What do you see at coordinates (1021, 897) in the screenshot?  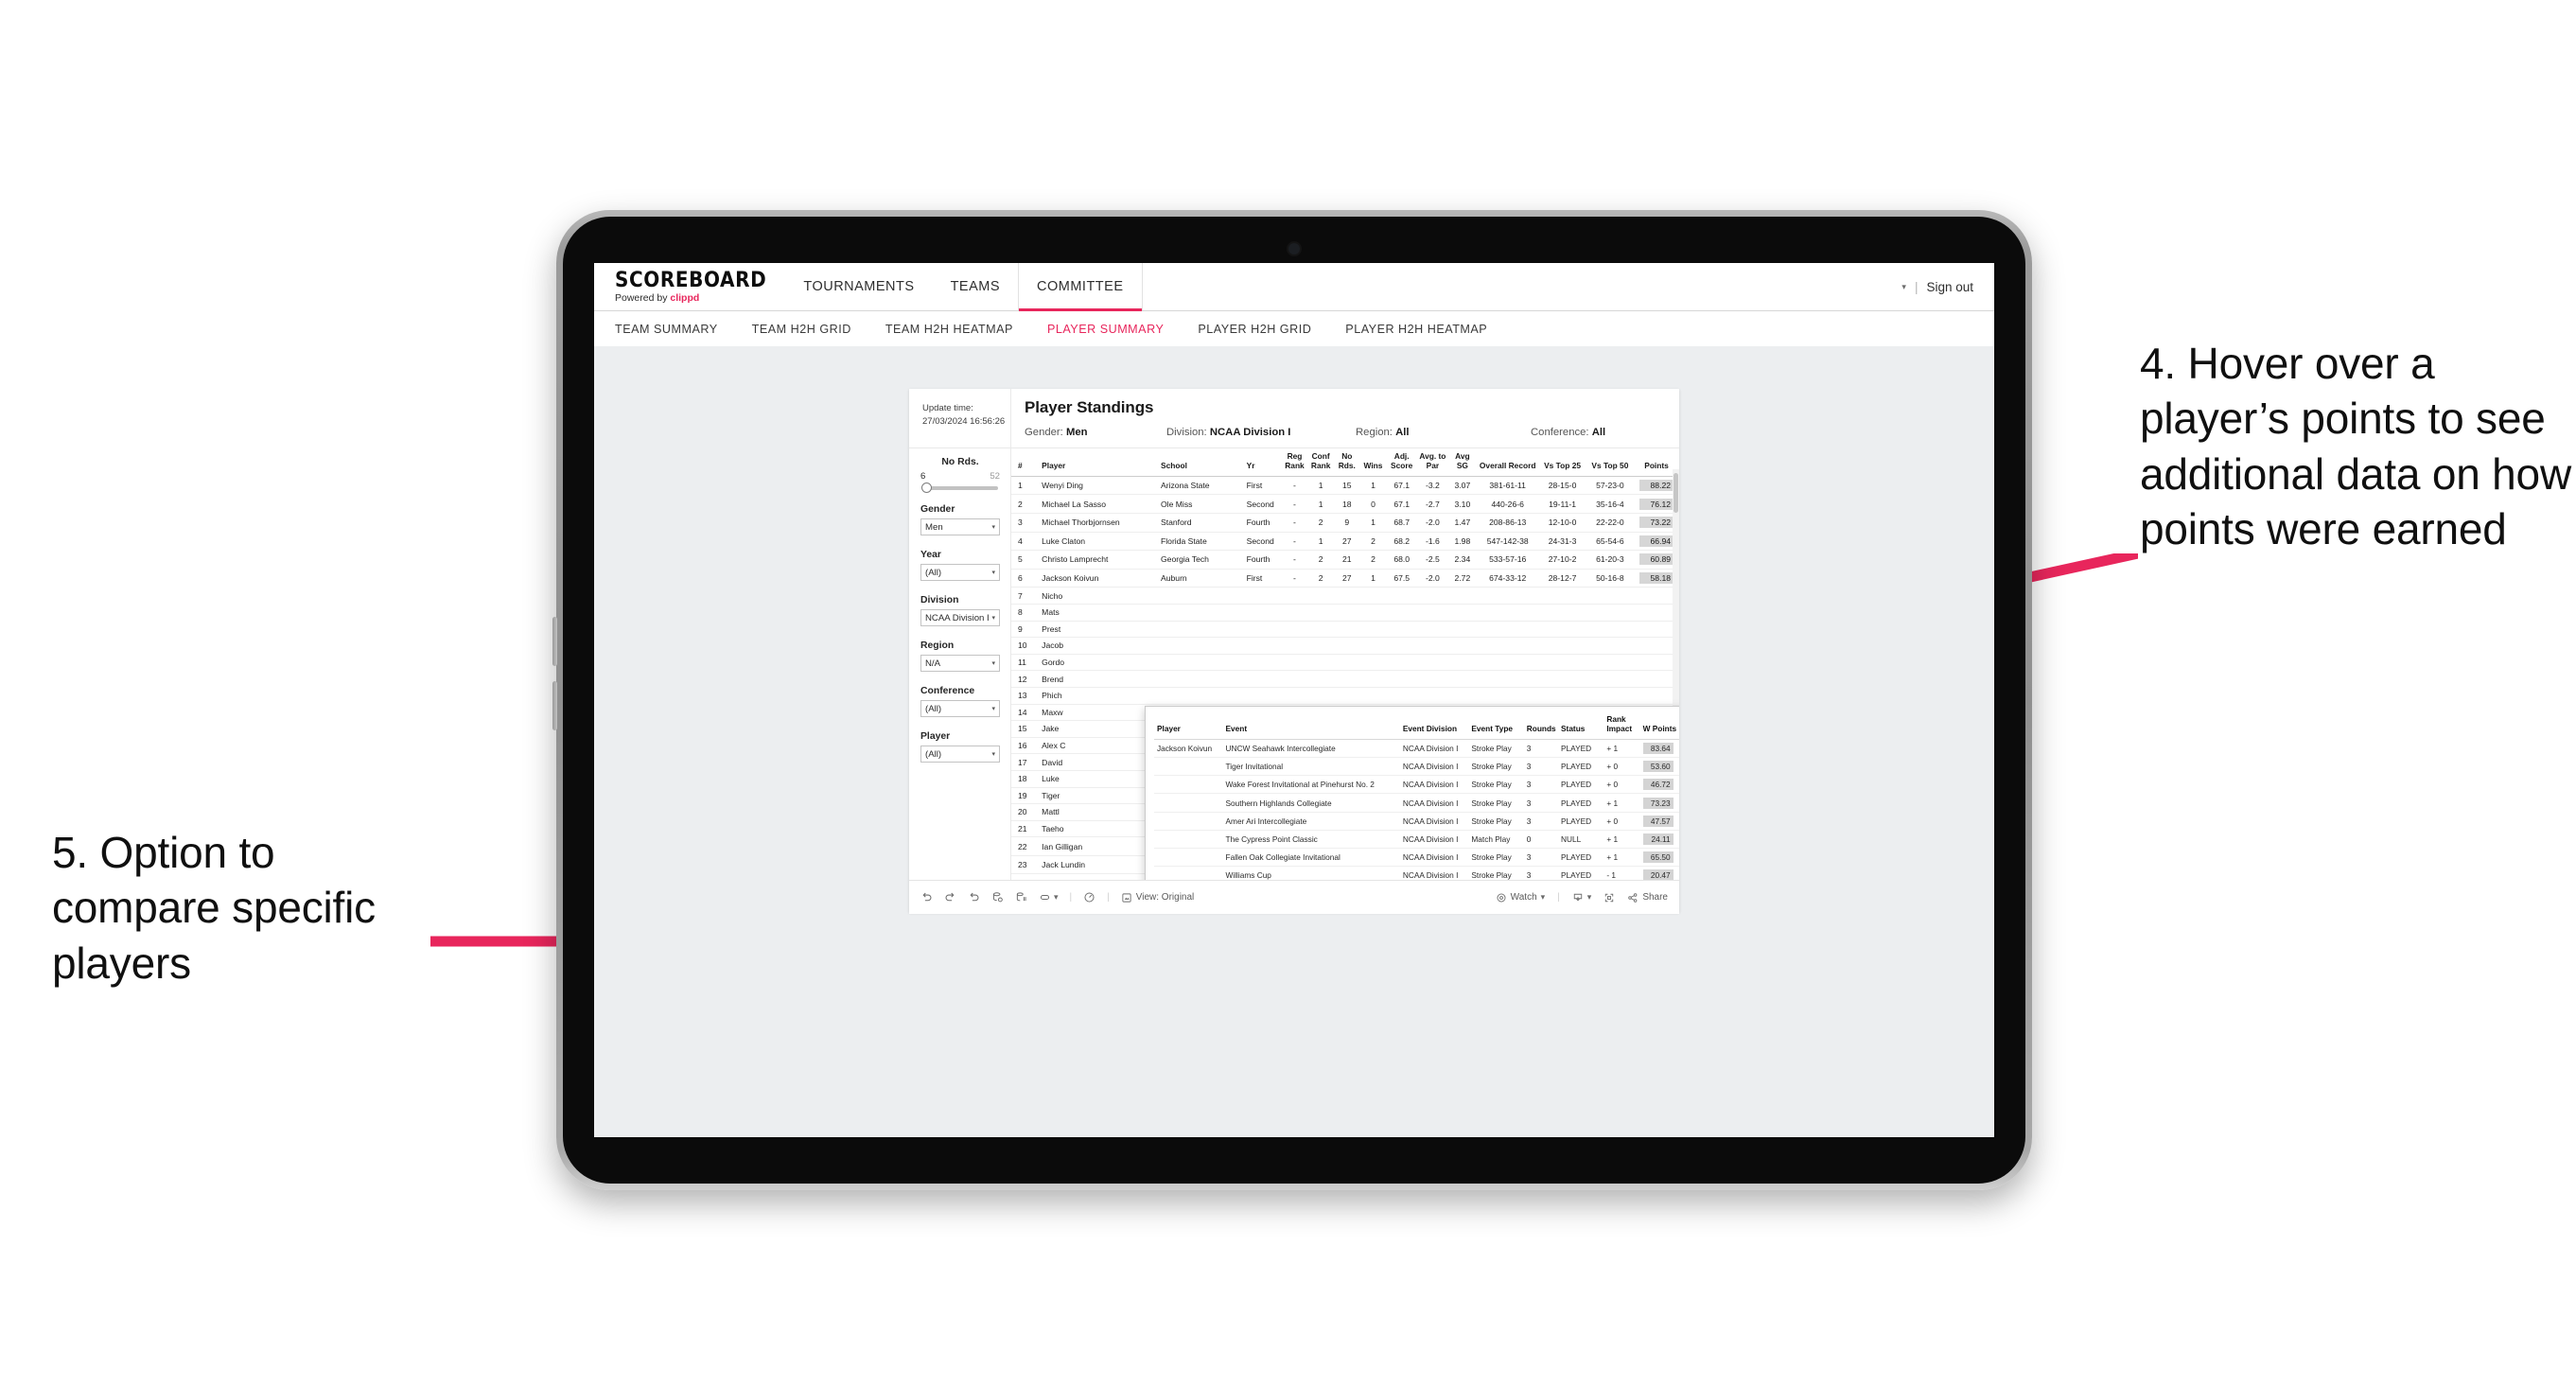 I see `pause-auto-update-icon` at bounding box center [1021, 897].